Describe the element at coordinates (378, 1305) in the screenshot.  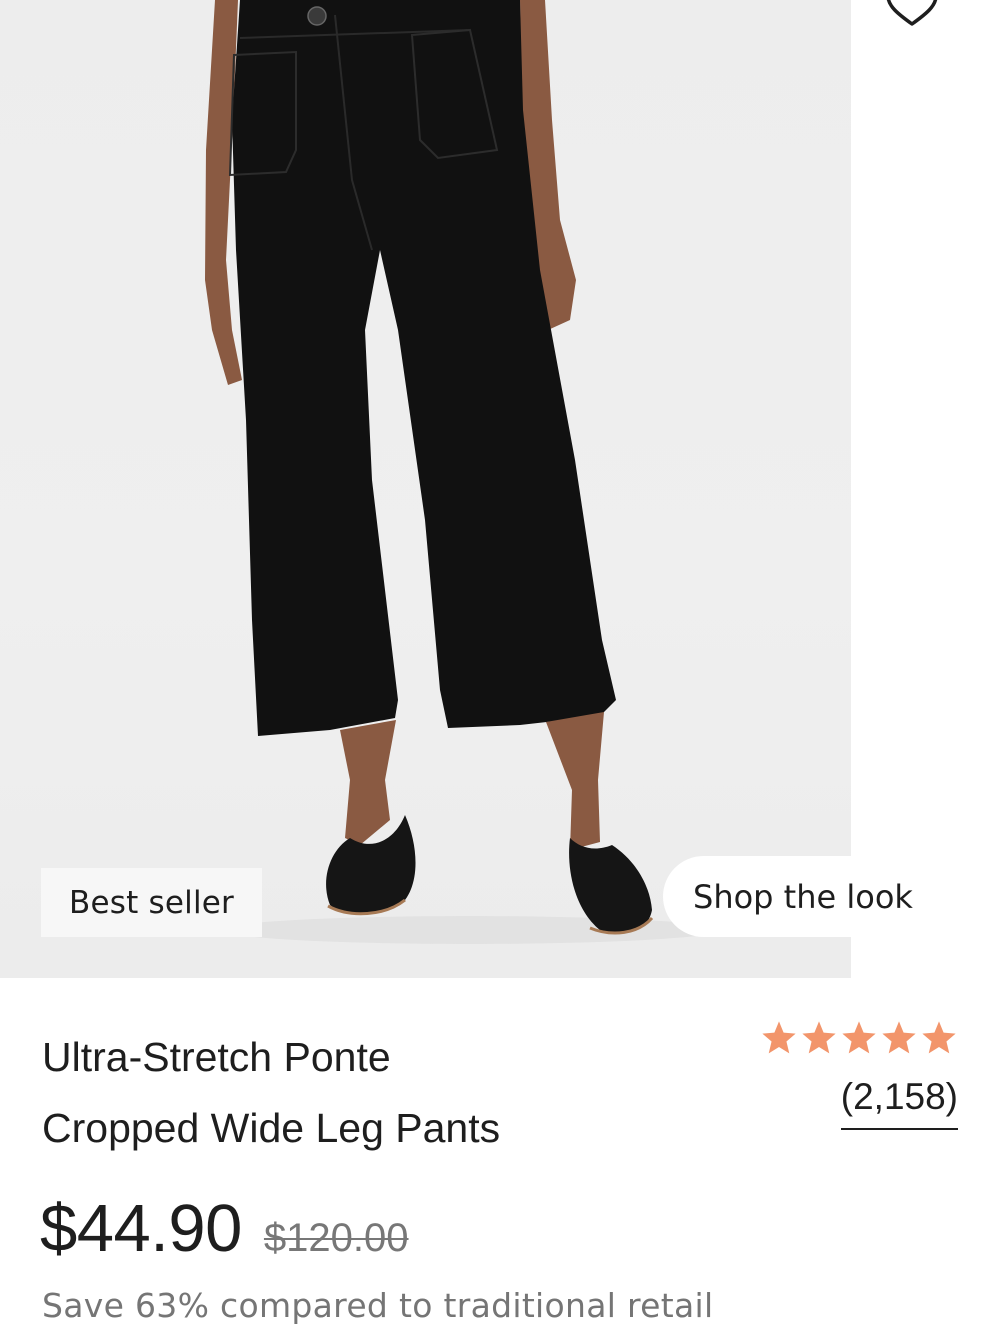
I see `savings-text: Save 63% compared to traditional retail` at that location.